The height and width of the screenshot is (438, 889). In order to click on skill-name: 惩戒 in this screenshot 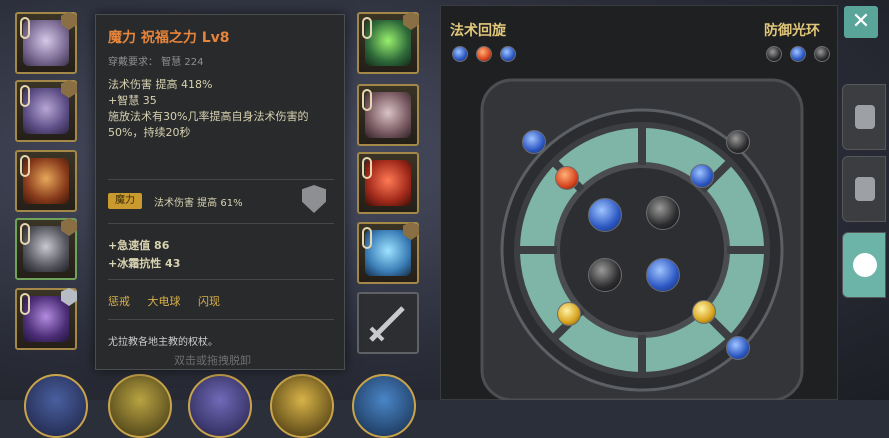, I will do `click(119, 301)`.